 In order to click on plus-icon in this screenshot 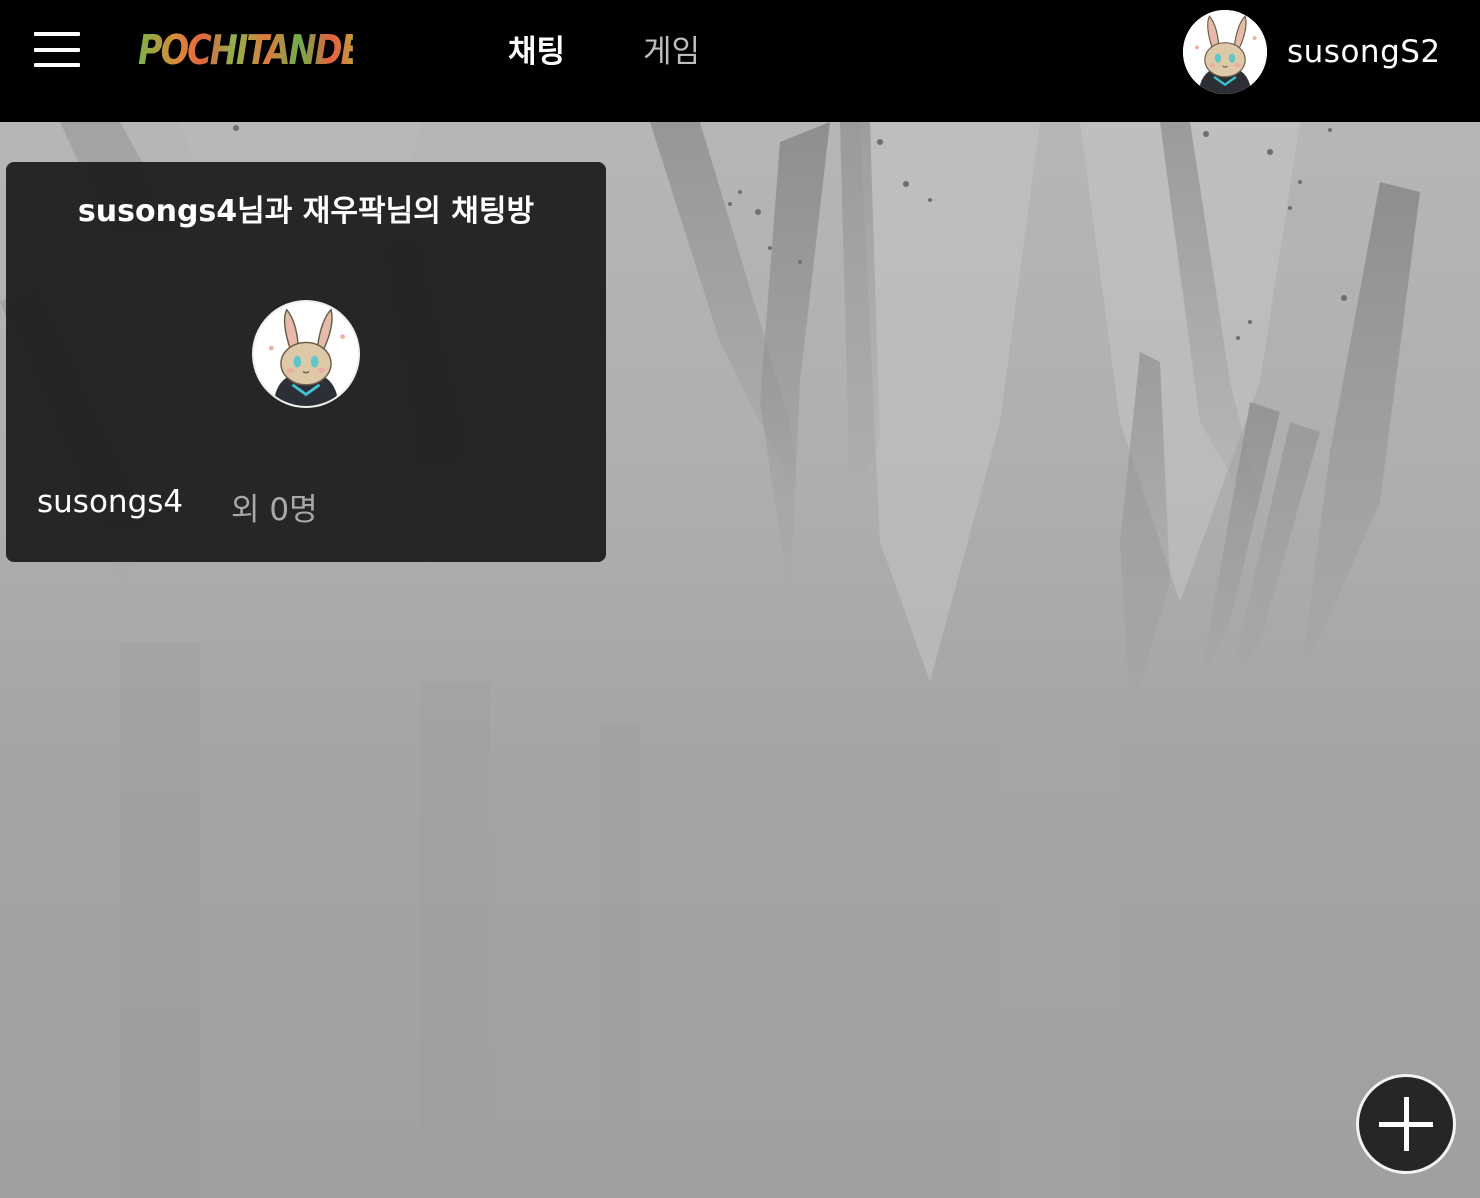, I will do `click(1406, 1124)`.